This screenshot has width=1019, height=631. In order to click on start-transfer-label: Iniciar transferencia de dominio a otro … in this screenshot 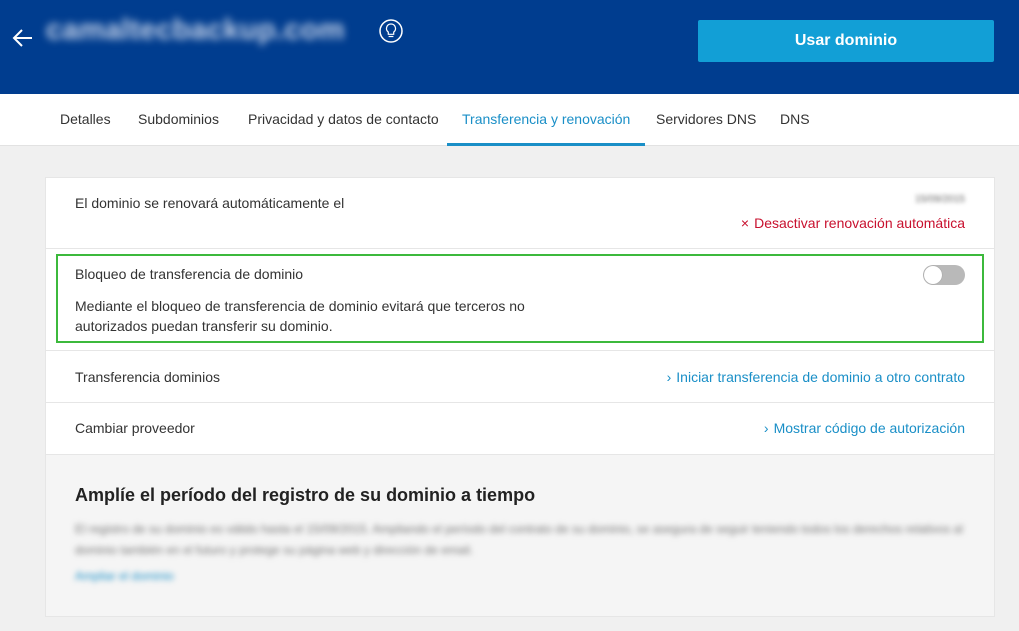, I will do `click(820, 377)`.